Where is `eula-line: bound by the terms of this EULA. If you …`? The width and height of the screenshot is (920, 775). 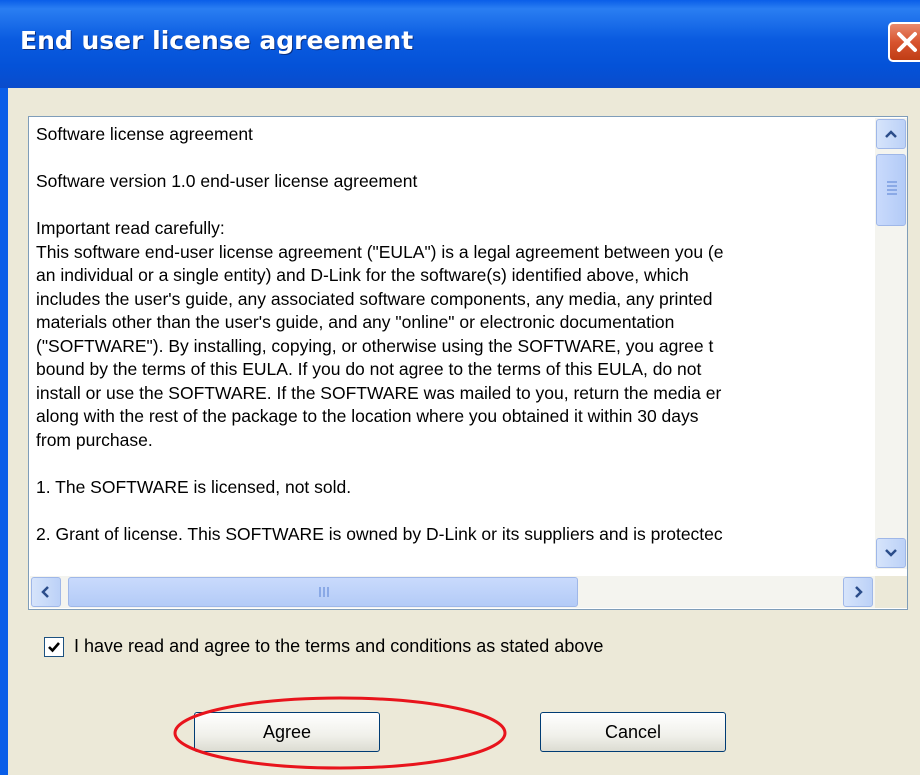 eula-line: bound by the terms of this EULA. If you … is located at coordinates (369, 369).